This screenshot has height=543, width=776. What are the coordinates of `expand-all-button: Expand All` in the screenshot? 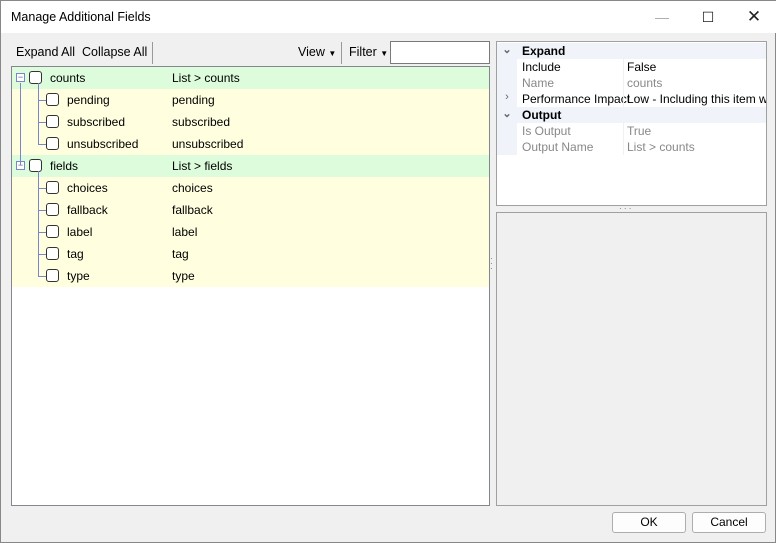 It's located at (45, 52).